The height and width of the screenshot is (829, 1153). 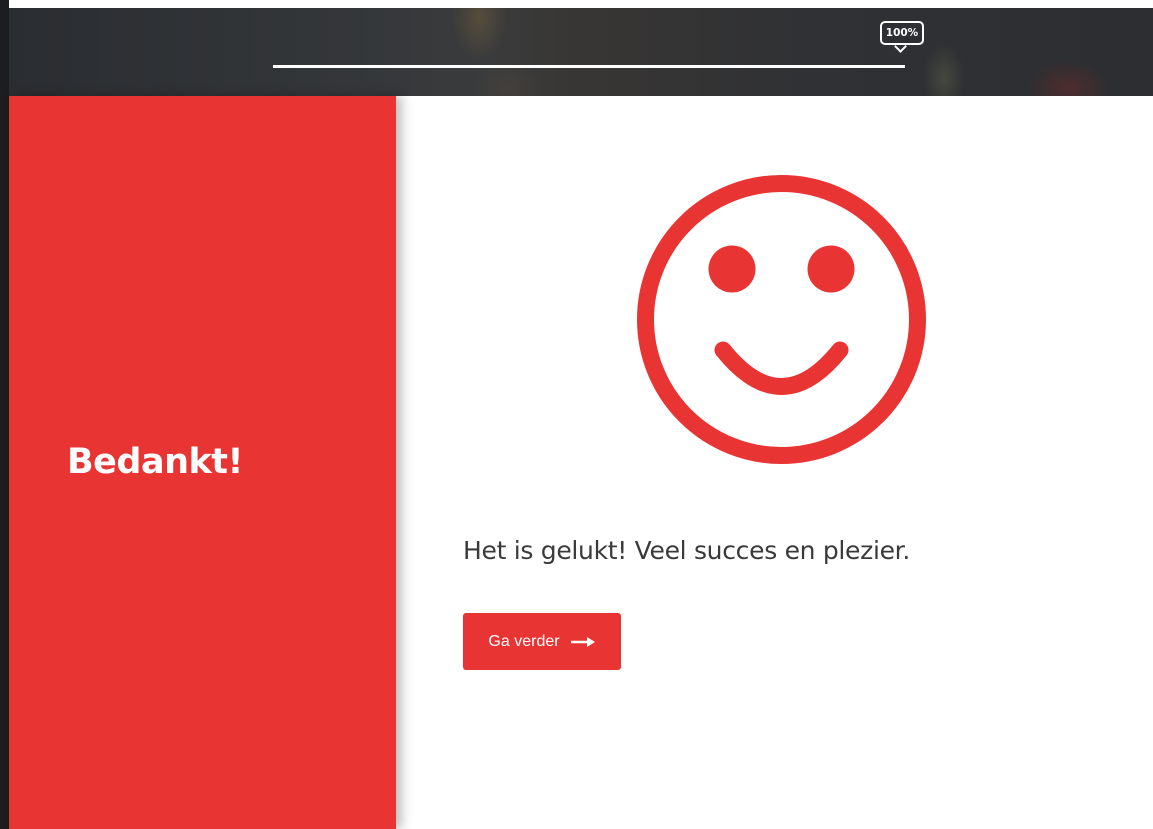 What do you see at coordinates (582, 641) in the screenshot?
I see `arrow-right-icon` at bounding box center [582, 641].